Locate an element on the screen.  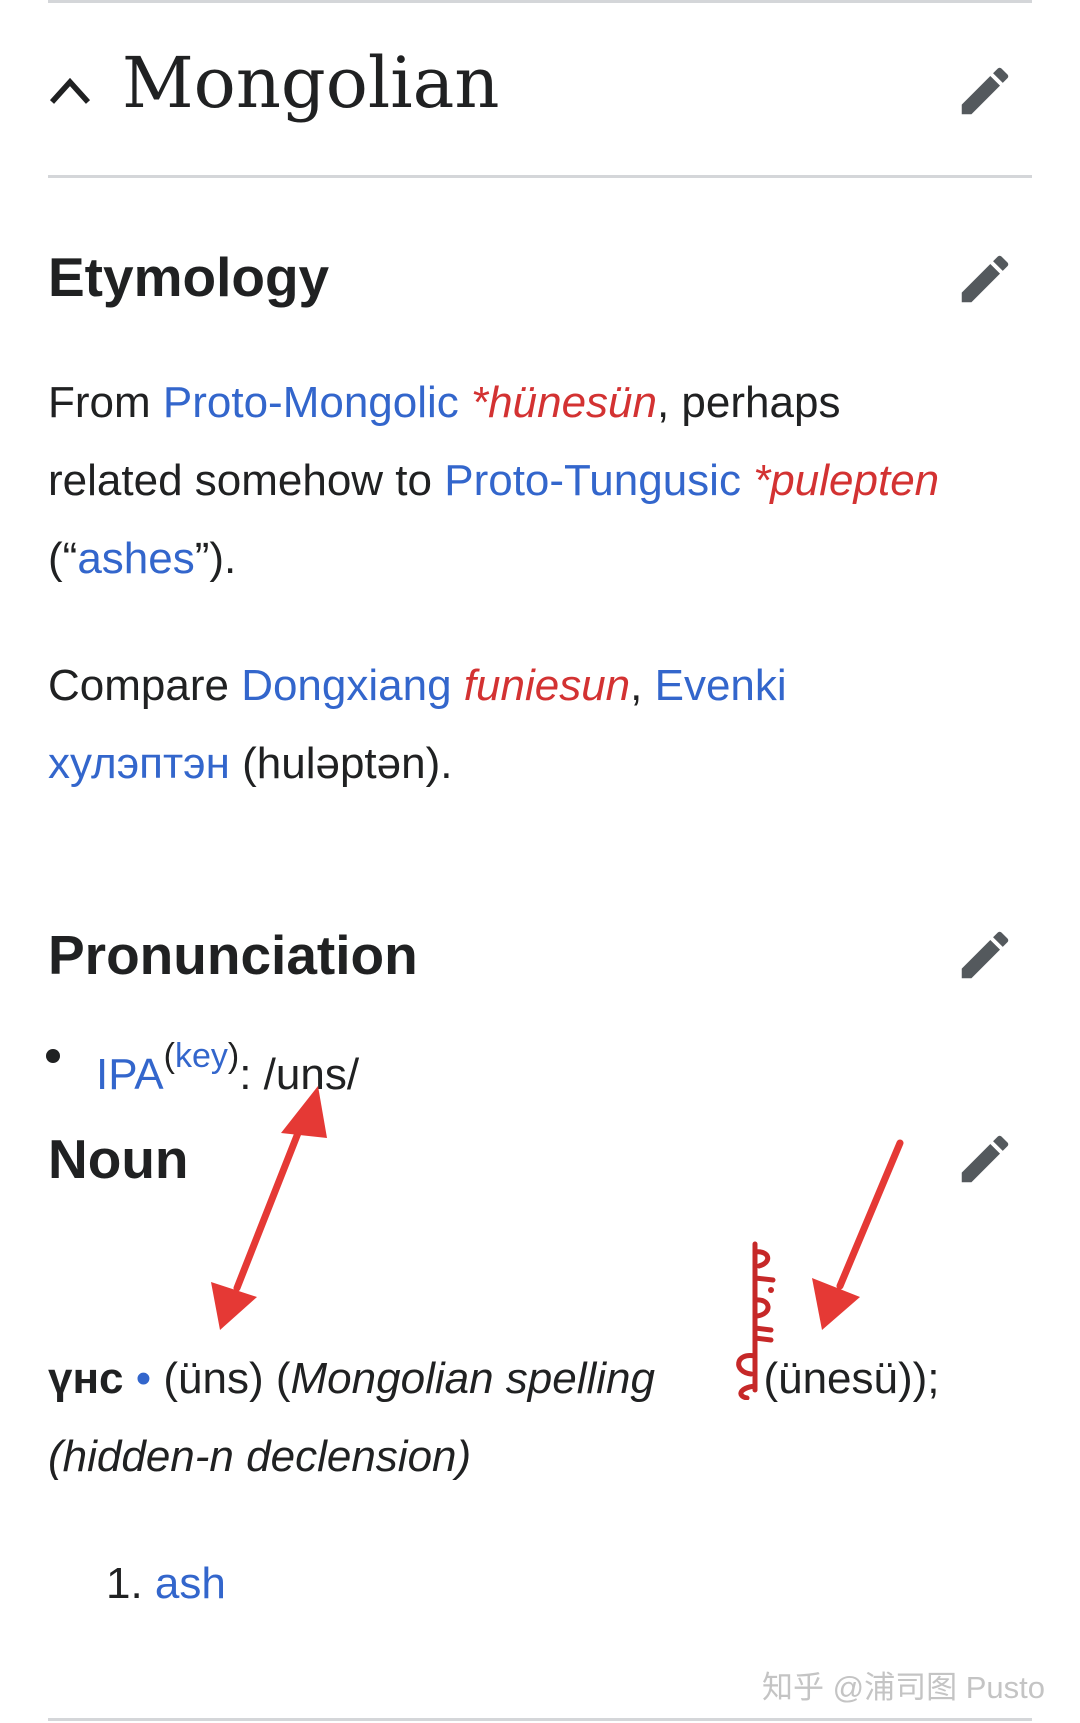
arrow-ipa-double is located at coordinates (268, 1208).